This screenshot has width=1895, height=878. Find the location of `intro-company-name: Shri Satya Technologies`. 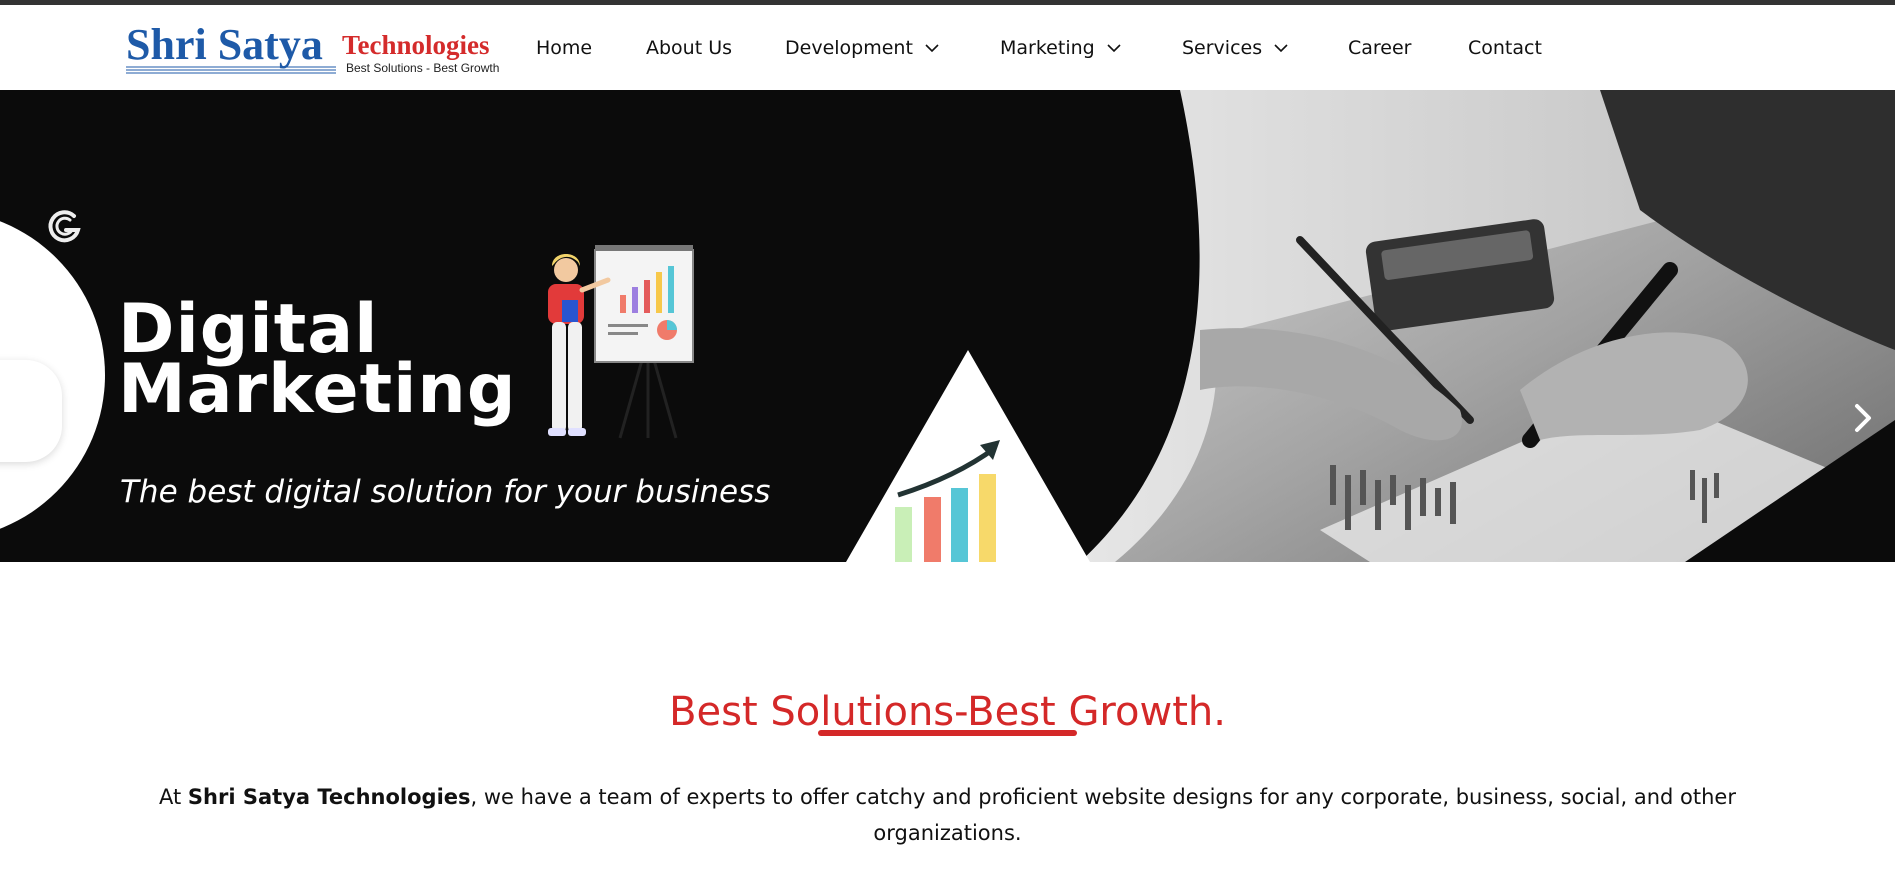

intro-company-name: Shri Satya Technologies is located at coordinates (329, 797).